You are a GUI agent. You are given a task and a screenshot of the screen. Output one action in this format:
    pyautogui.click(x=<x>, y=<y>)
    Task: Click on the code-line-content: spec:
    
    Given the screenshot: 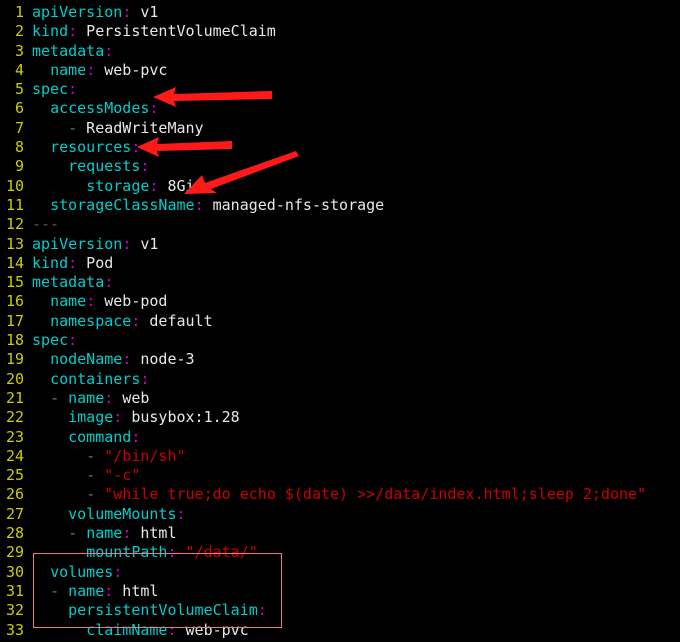 What is the action you would take?
    pyautogui.click(x=54, y=89)
    